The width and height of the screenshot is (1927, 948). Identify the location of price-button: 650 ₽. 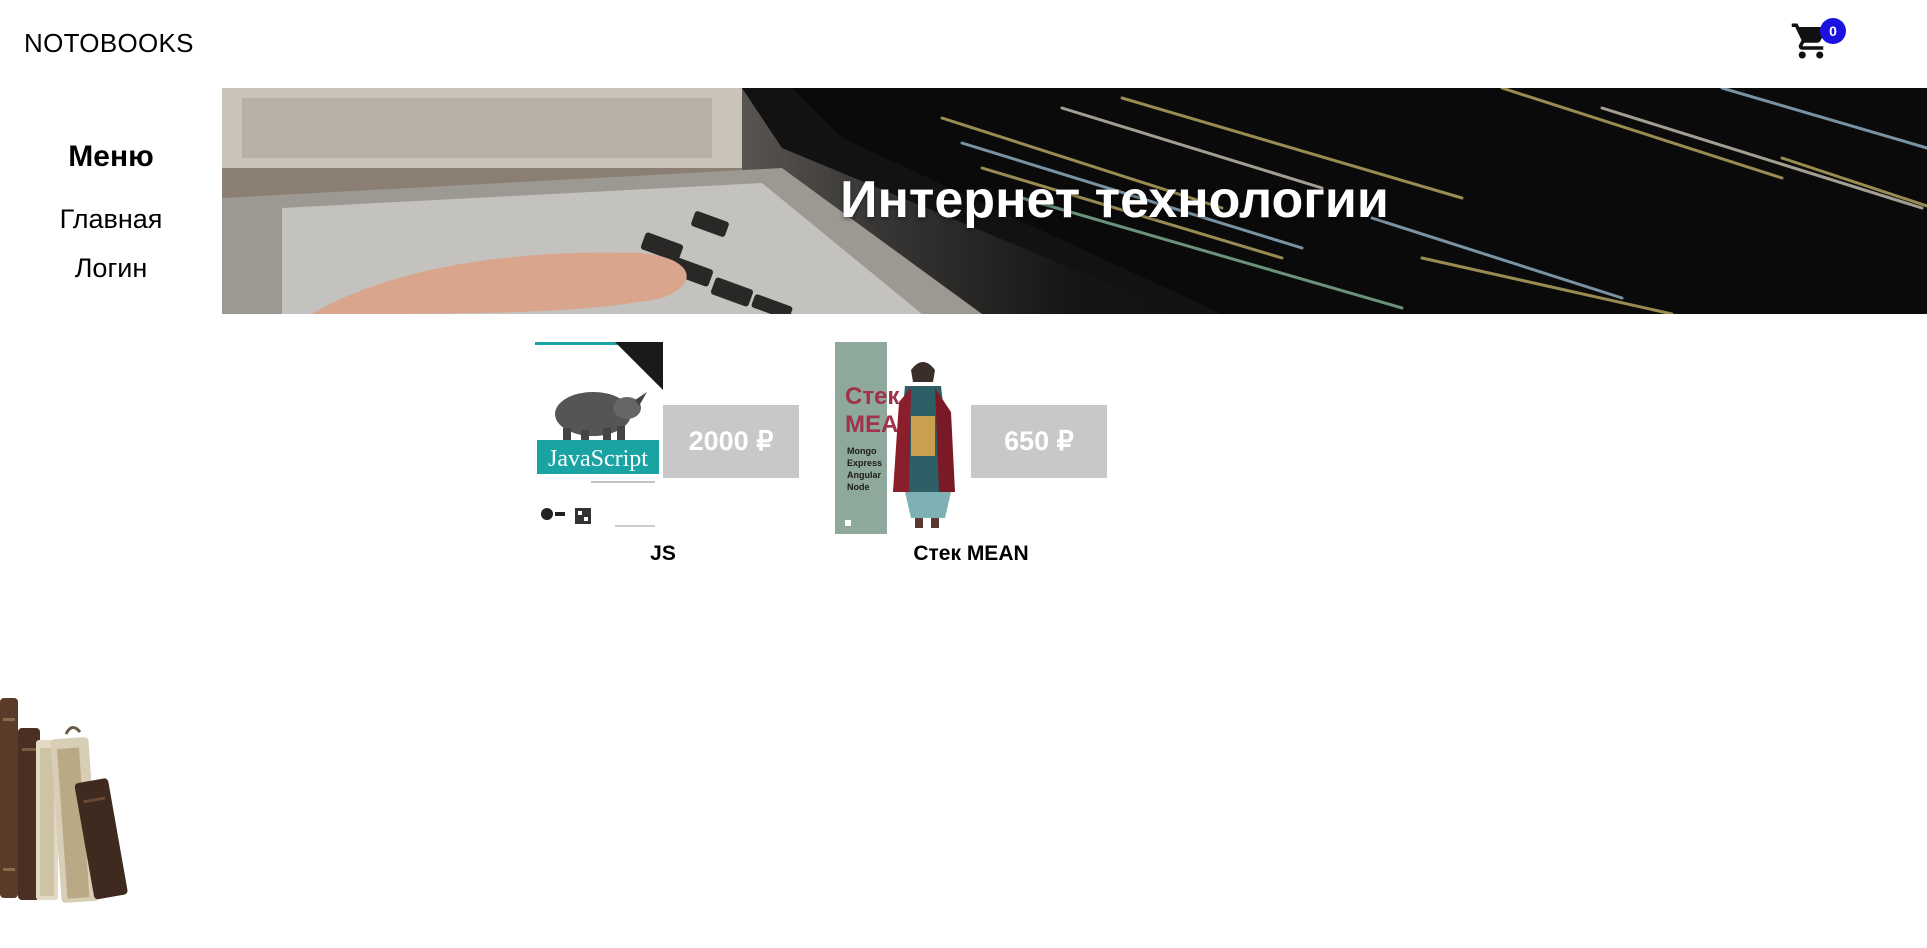
(1039, 441).